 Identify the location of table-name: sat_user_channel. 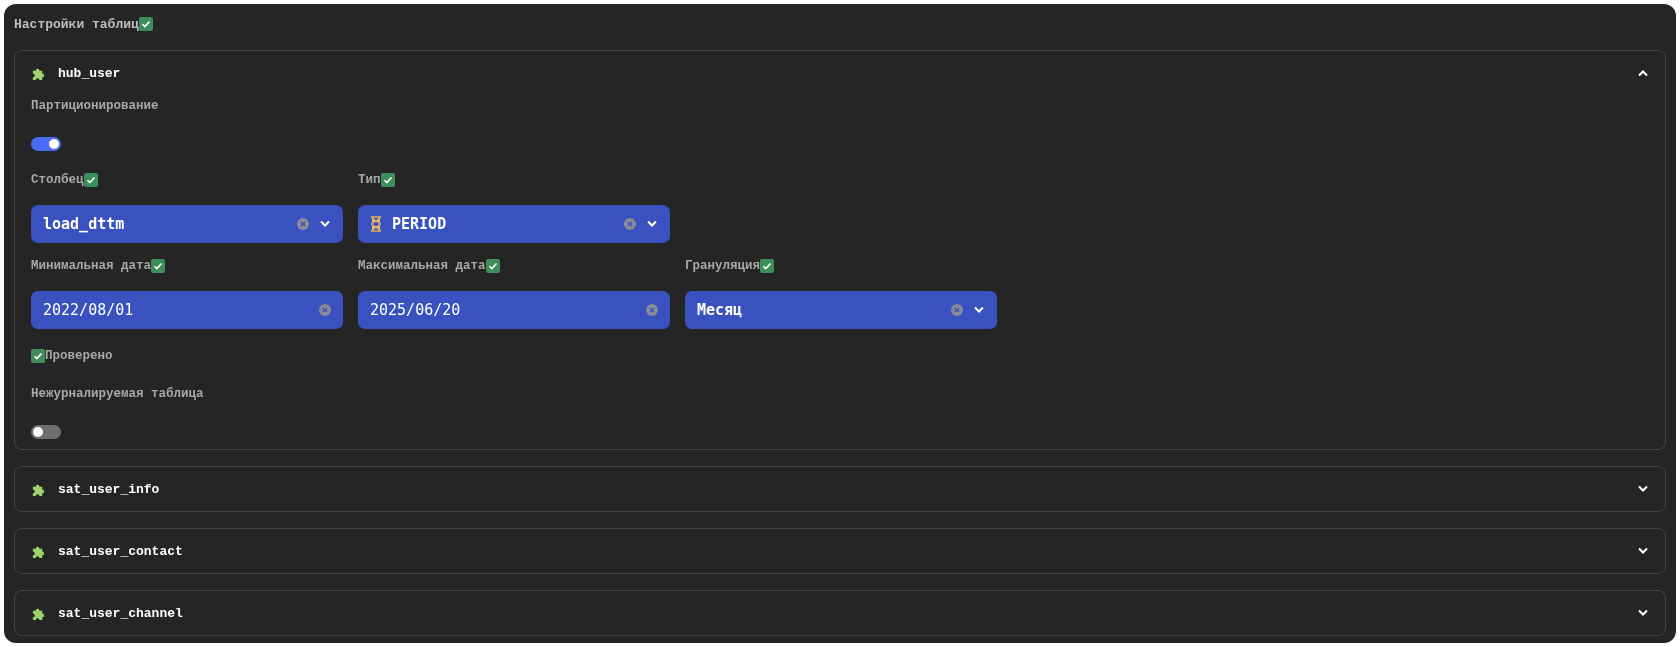
(841, 613).